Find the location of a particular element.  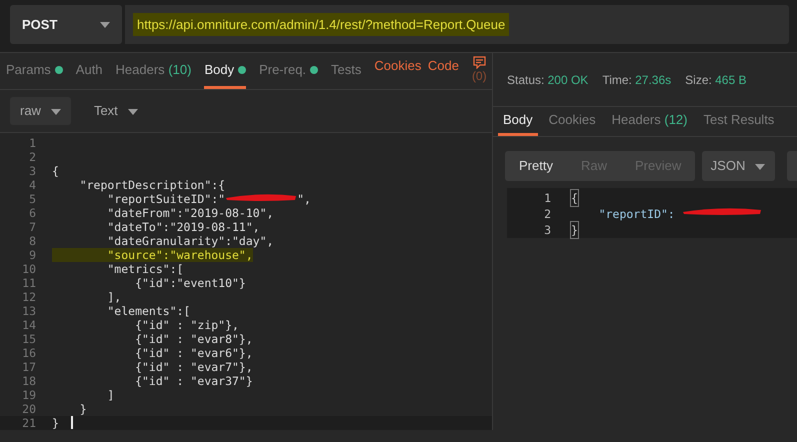

line-number: 17 is located at coordinates (28, 367).